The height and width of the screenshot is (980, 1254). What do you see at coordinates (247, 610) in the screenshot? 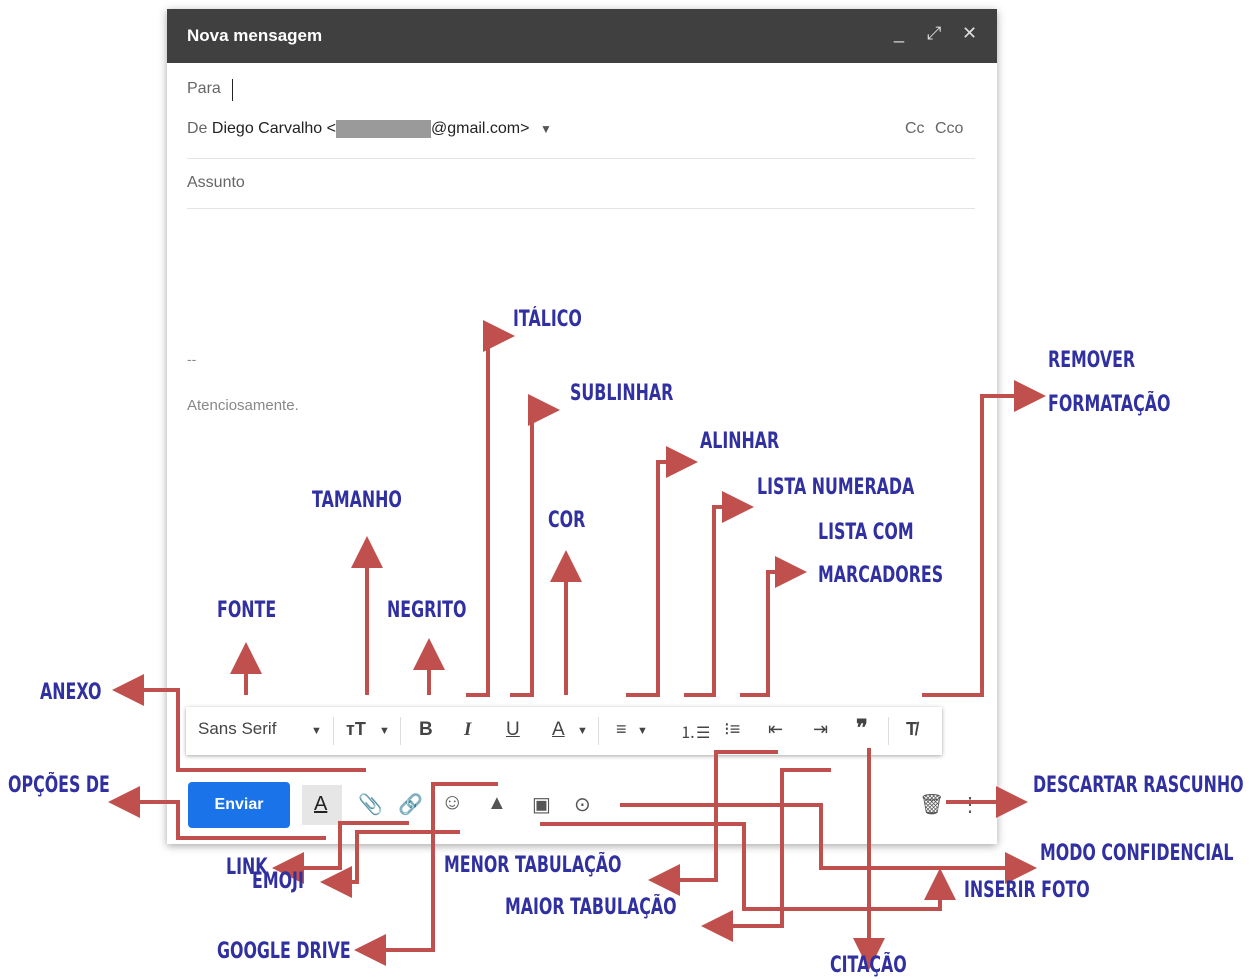
I see `label-fonte: FONTE` at bounding box center [247, 610].